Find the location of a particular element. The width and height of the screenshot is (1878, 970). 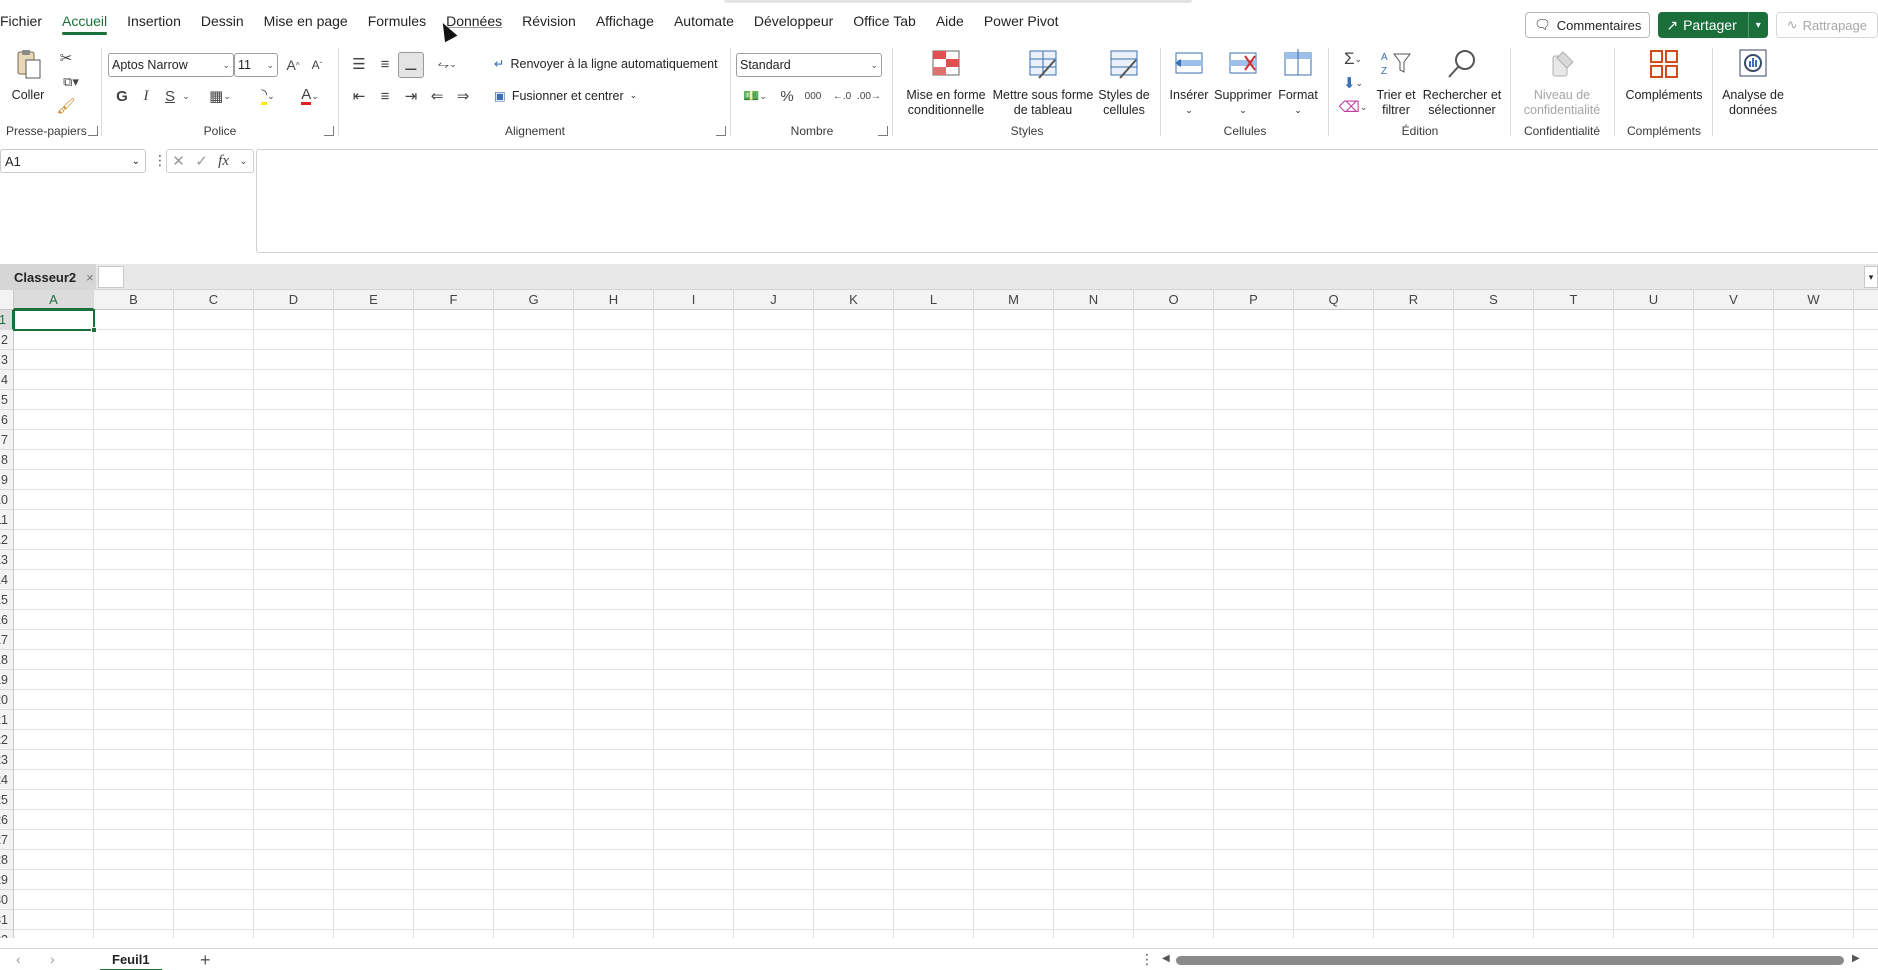

font-launcher-icon is located at coordinates (329, 131).